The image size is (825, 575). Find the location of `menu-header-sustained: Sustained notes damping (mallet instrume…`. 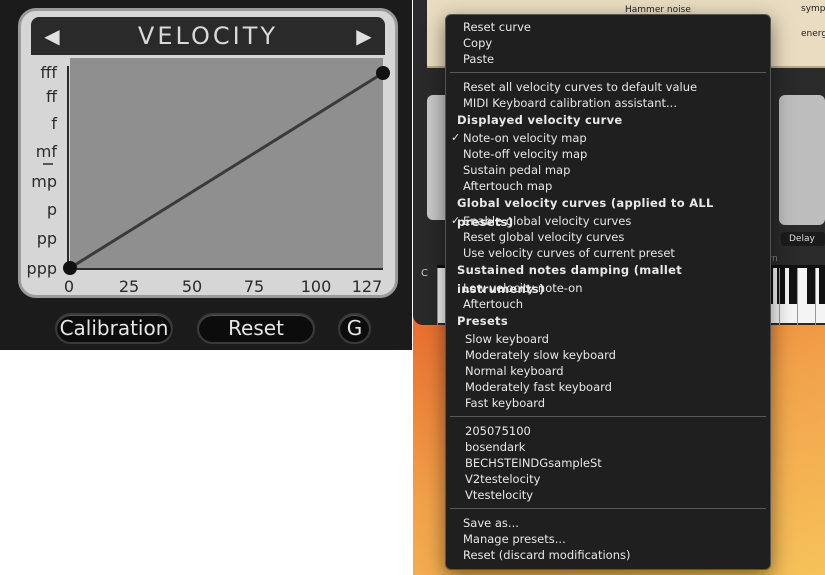

menu-header-sustained: Sustained notes damping (mallet instrume… is located at coordinates (570, 279).